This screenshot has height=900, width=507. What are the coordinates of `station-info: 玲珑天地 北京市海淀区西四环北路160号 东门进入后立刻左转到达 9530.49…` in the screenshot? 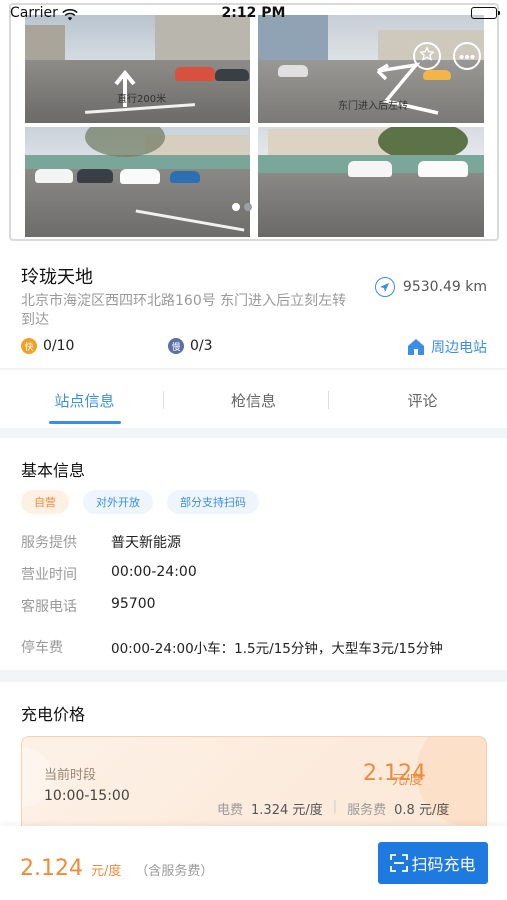 It's located at (253, 305).